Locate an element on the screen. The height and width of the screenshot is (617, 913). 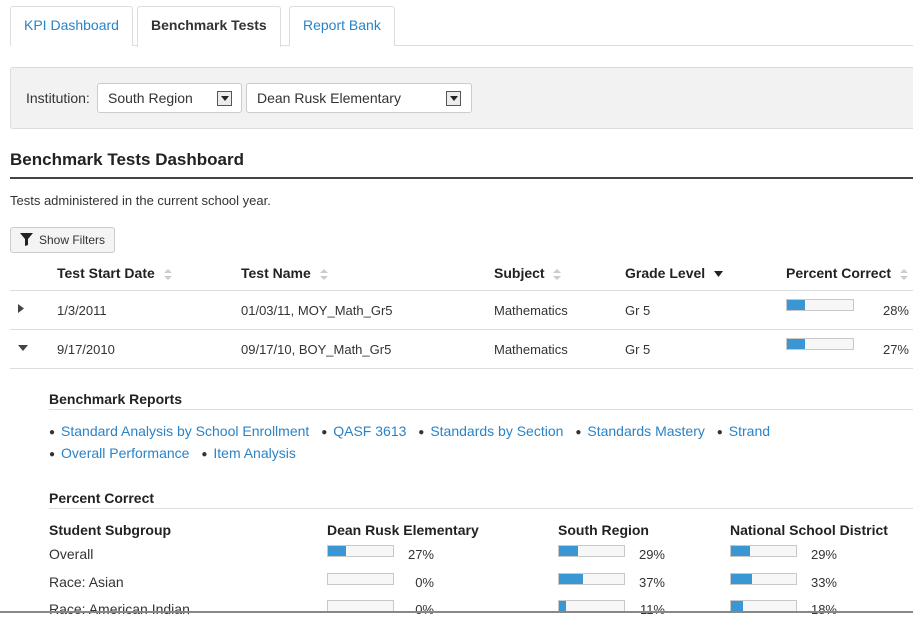
report-link-item: ● Item Analysis is located at coordinates (248, 453).